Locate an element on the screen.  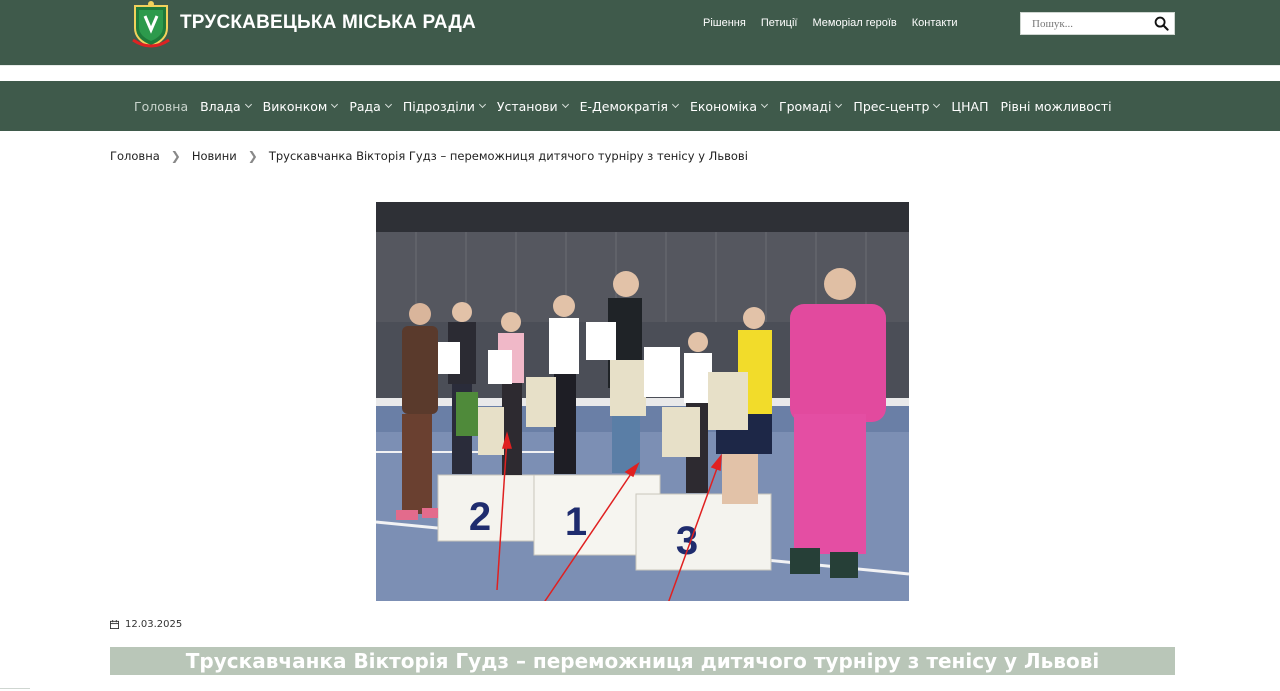
article-date: 12.03.2025 is located at coordinates (146, 624).